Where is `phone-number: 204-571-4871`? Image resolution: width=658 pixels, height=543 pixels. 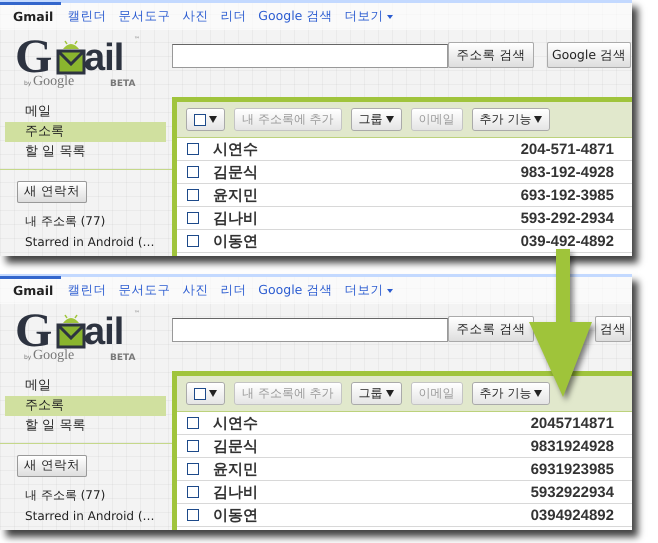
phone-number: 204-571-4871 is located at coordinates (567, 149).